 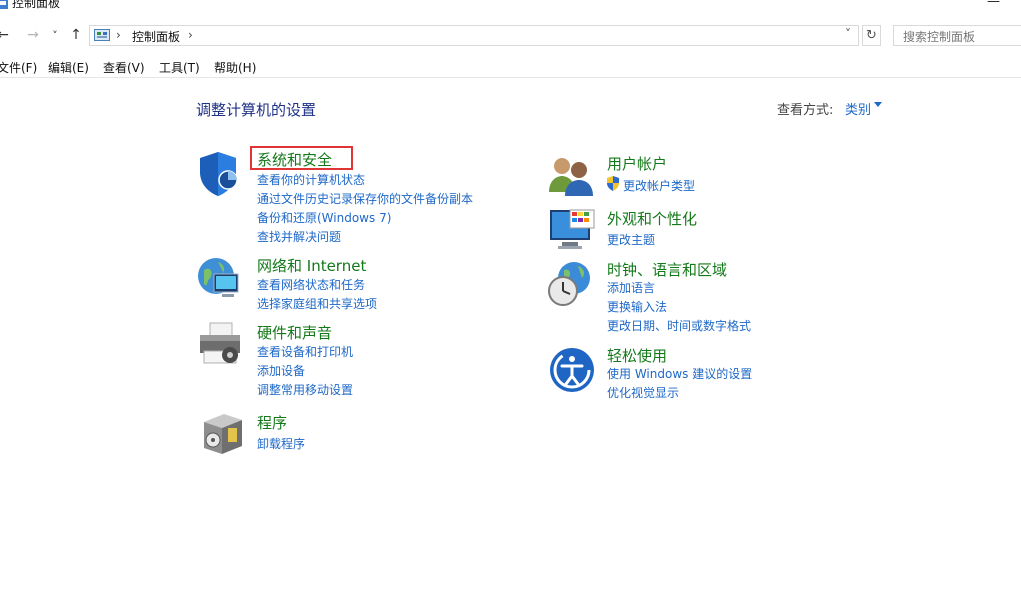 What do you see at coordinates (510, 77) in the screenshot?
I see `menu-divider` at bounding box center [510, 77].